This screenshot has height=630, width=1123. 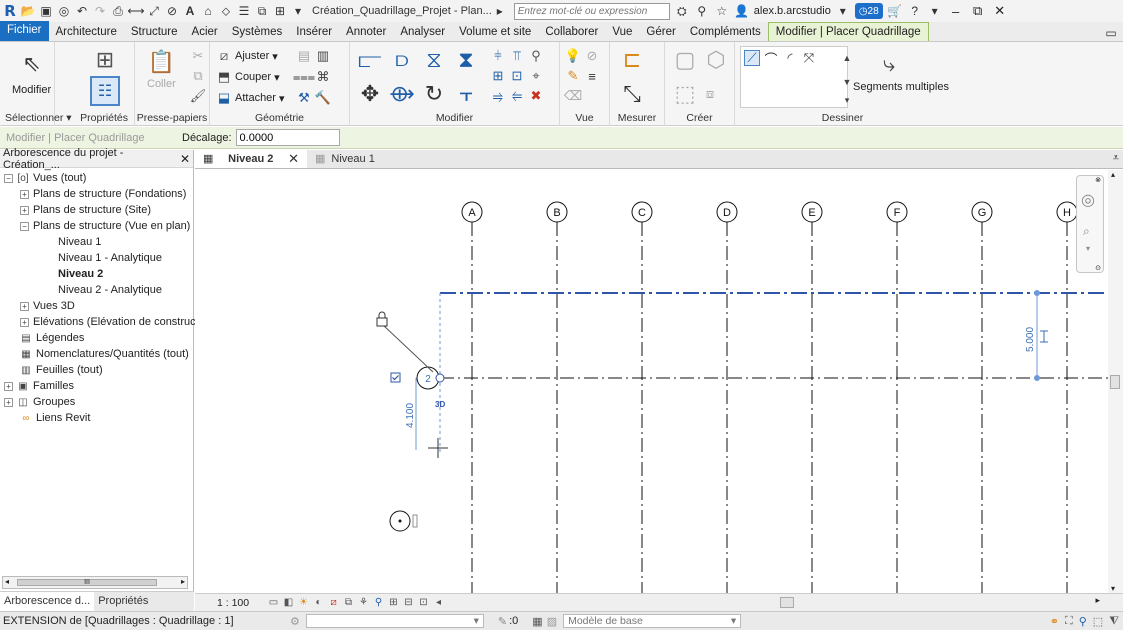 What do you see at coordinates (105, 60) in the screenshot?
I see `type-properties-button: ⊞` at bounding box center [105, 60].